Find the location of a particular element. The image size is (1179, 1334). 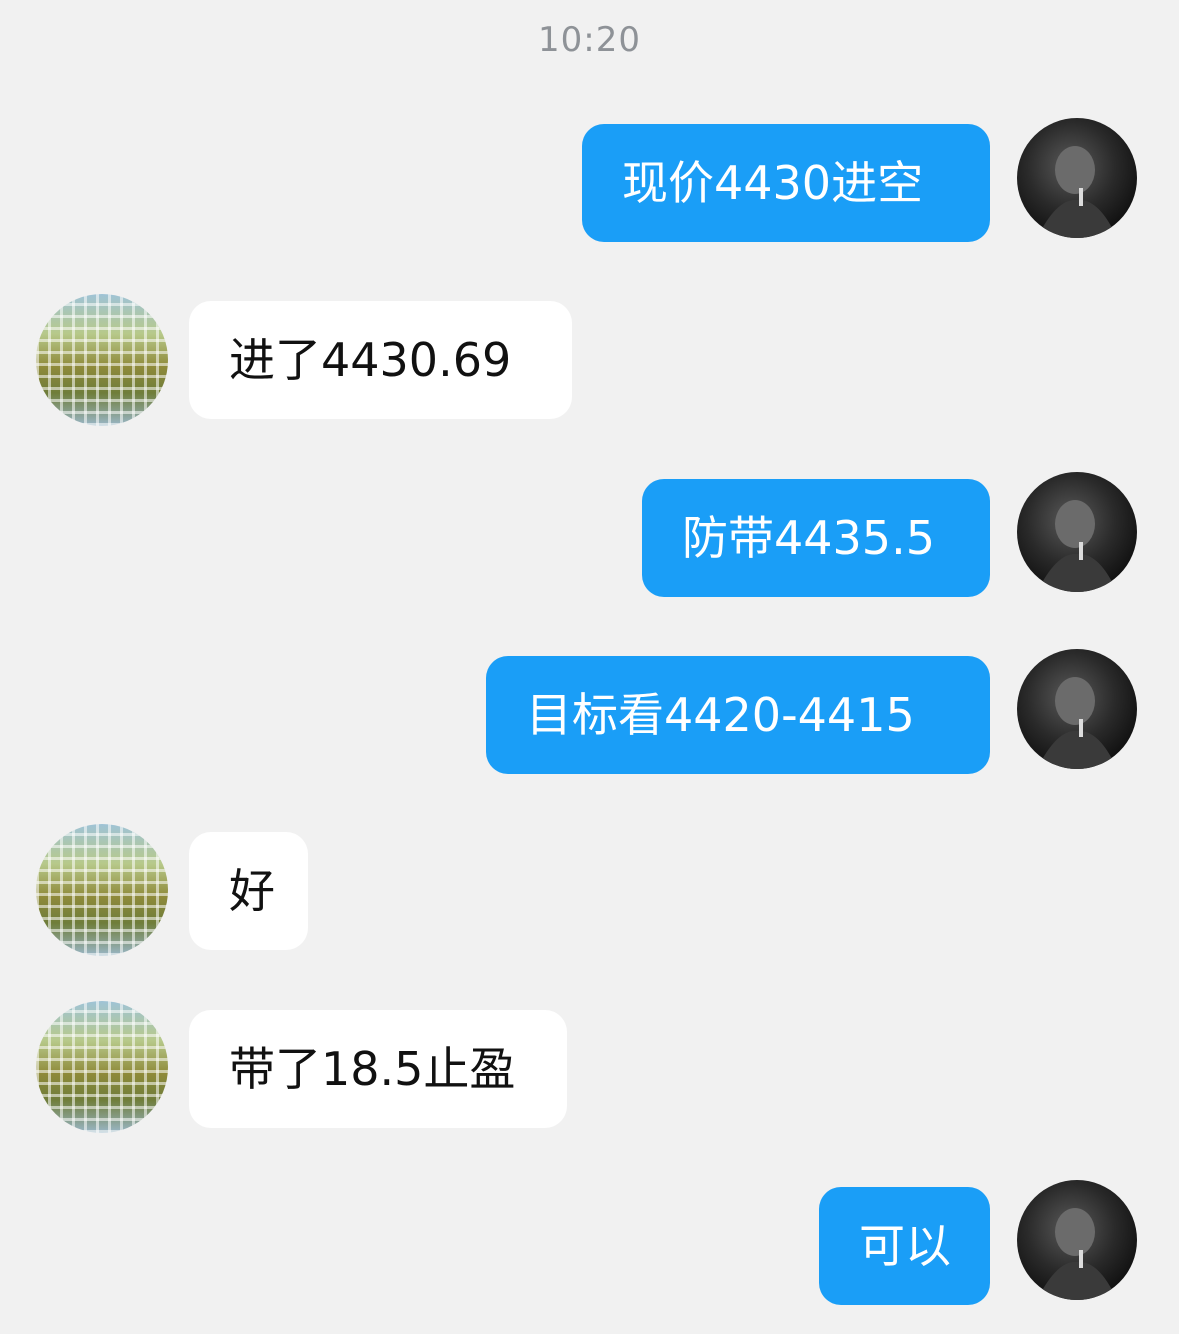

message-bubble-incoming: 好 is located at coordinates (248, 891).